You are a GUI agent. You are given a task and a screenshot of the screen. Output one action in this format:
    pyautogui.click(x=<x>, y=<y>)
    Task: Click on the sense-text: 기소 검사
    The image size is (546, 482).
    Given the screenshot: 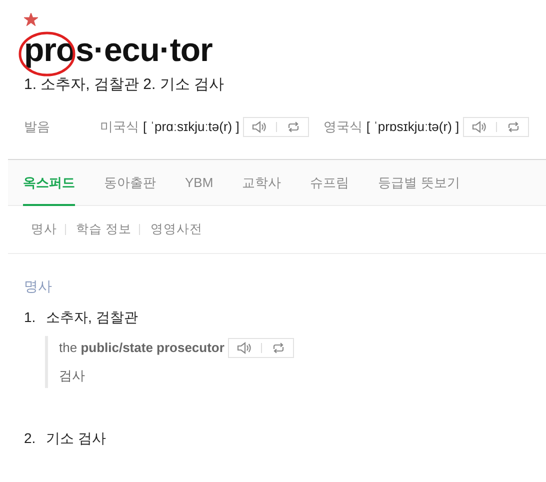 What is the action you would take?
    pyautogui.click(x=76, y=438)
    